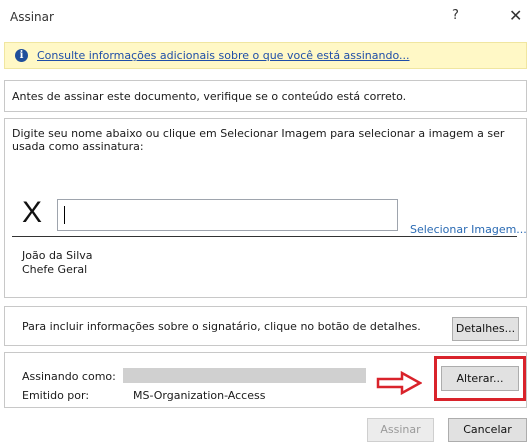 The width and height of the screenshot is (531, 446). I want to click on close-icon: ✕, so click(515, 15).